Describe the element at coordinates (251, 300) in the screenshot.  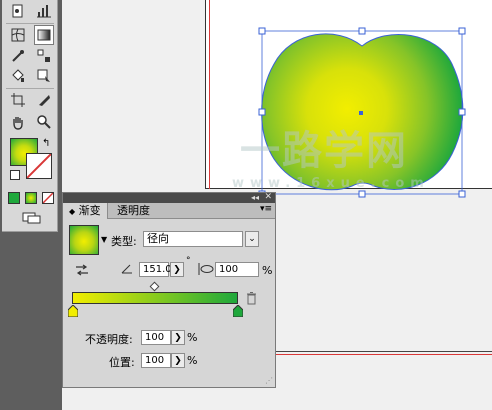
I see `delete-stop-icon` at that location.